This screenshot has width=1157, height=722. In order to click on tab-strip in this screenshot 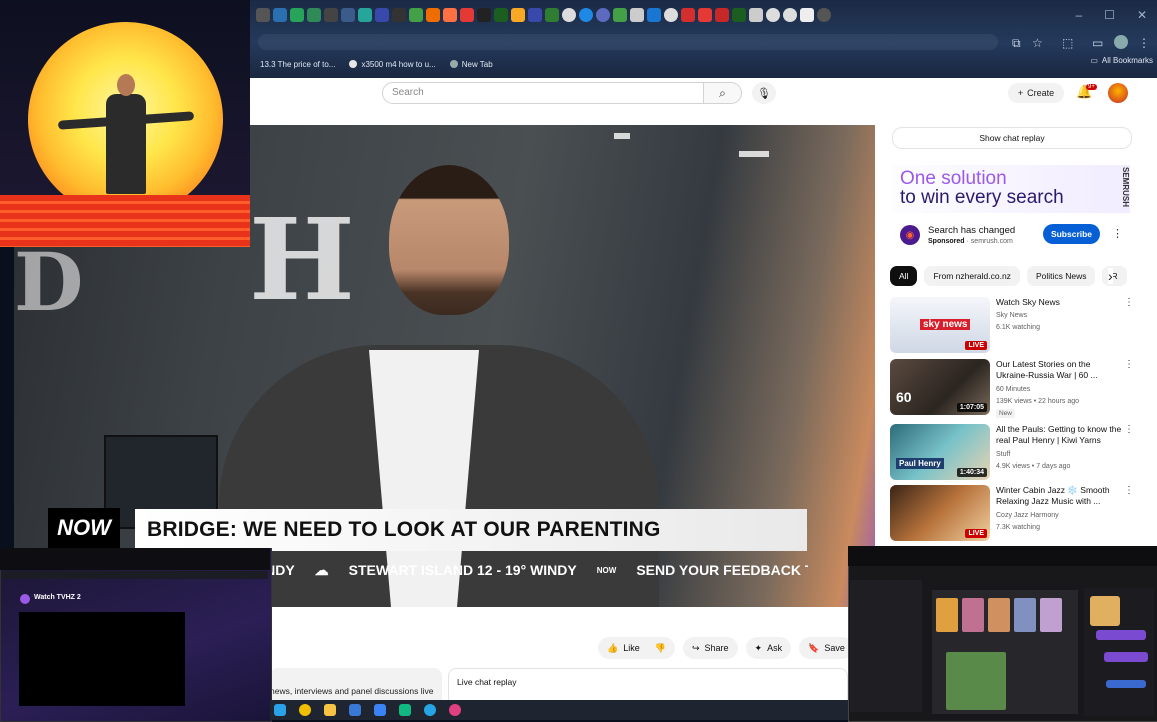, I will do `click(543, 17)`.